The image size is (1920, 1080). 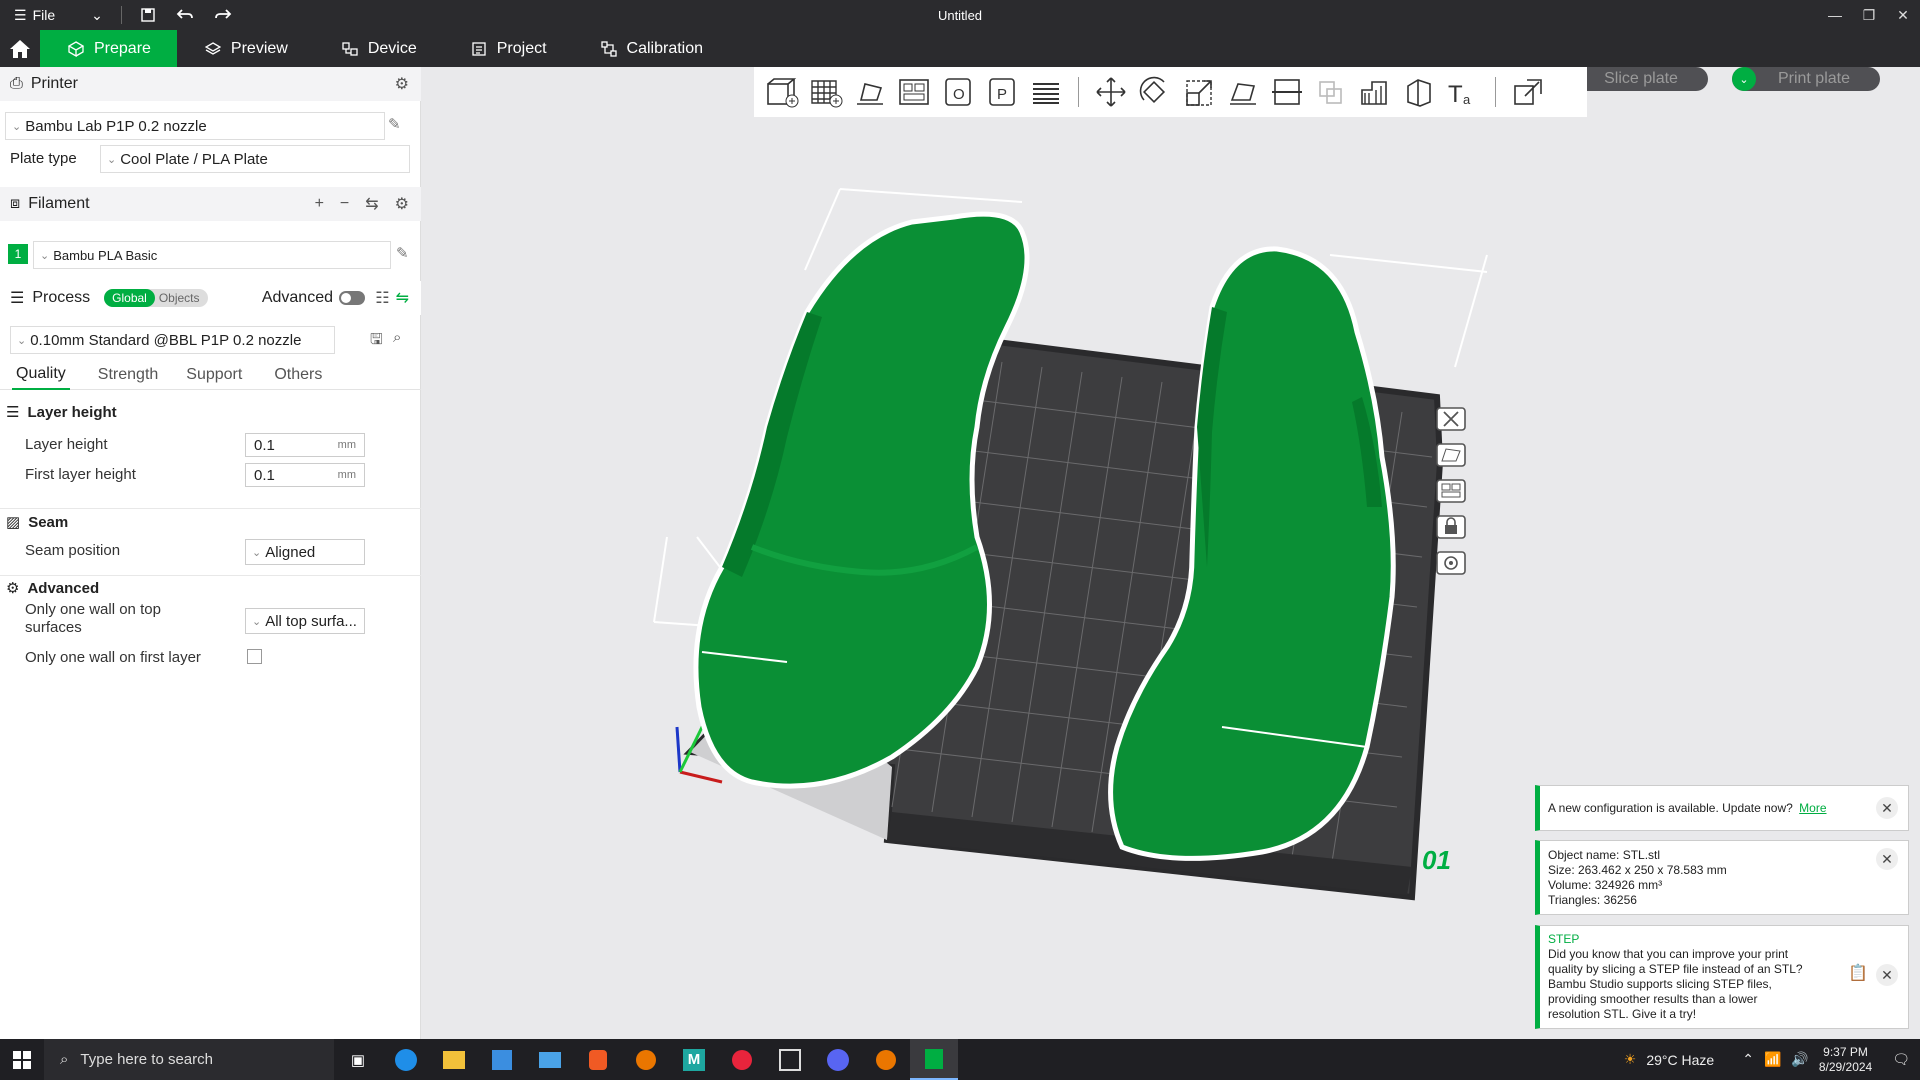 I want to click on orient-plate-icon, so click(x=1451, y=455).